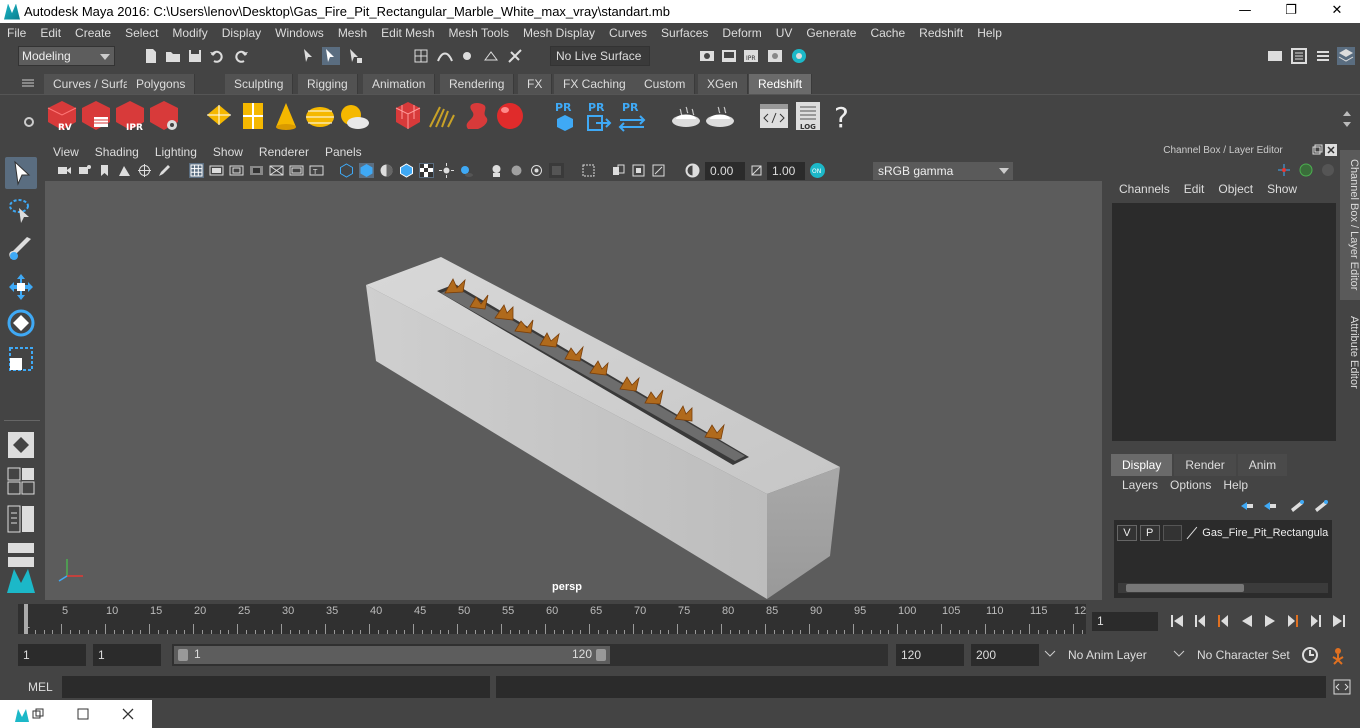  Describe the element at coordinates (775, 56) in the screenshot. I see `hypershade-icon` at that location.